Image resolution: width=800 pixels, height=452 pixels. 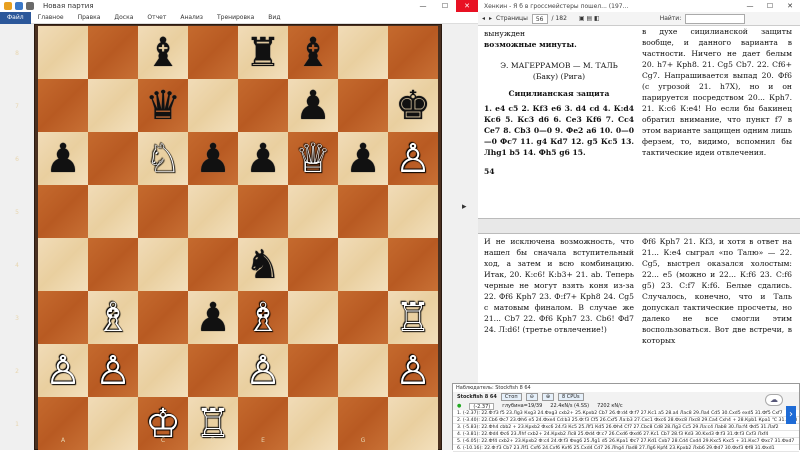 What do you see at coordinates (163, 370) in the screenshot?
I see `square-c2` at bounding box center [163, 370].